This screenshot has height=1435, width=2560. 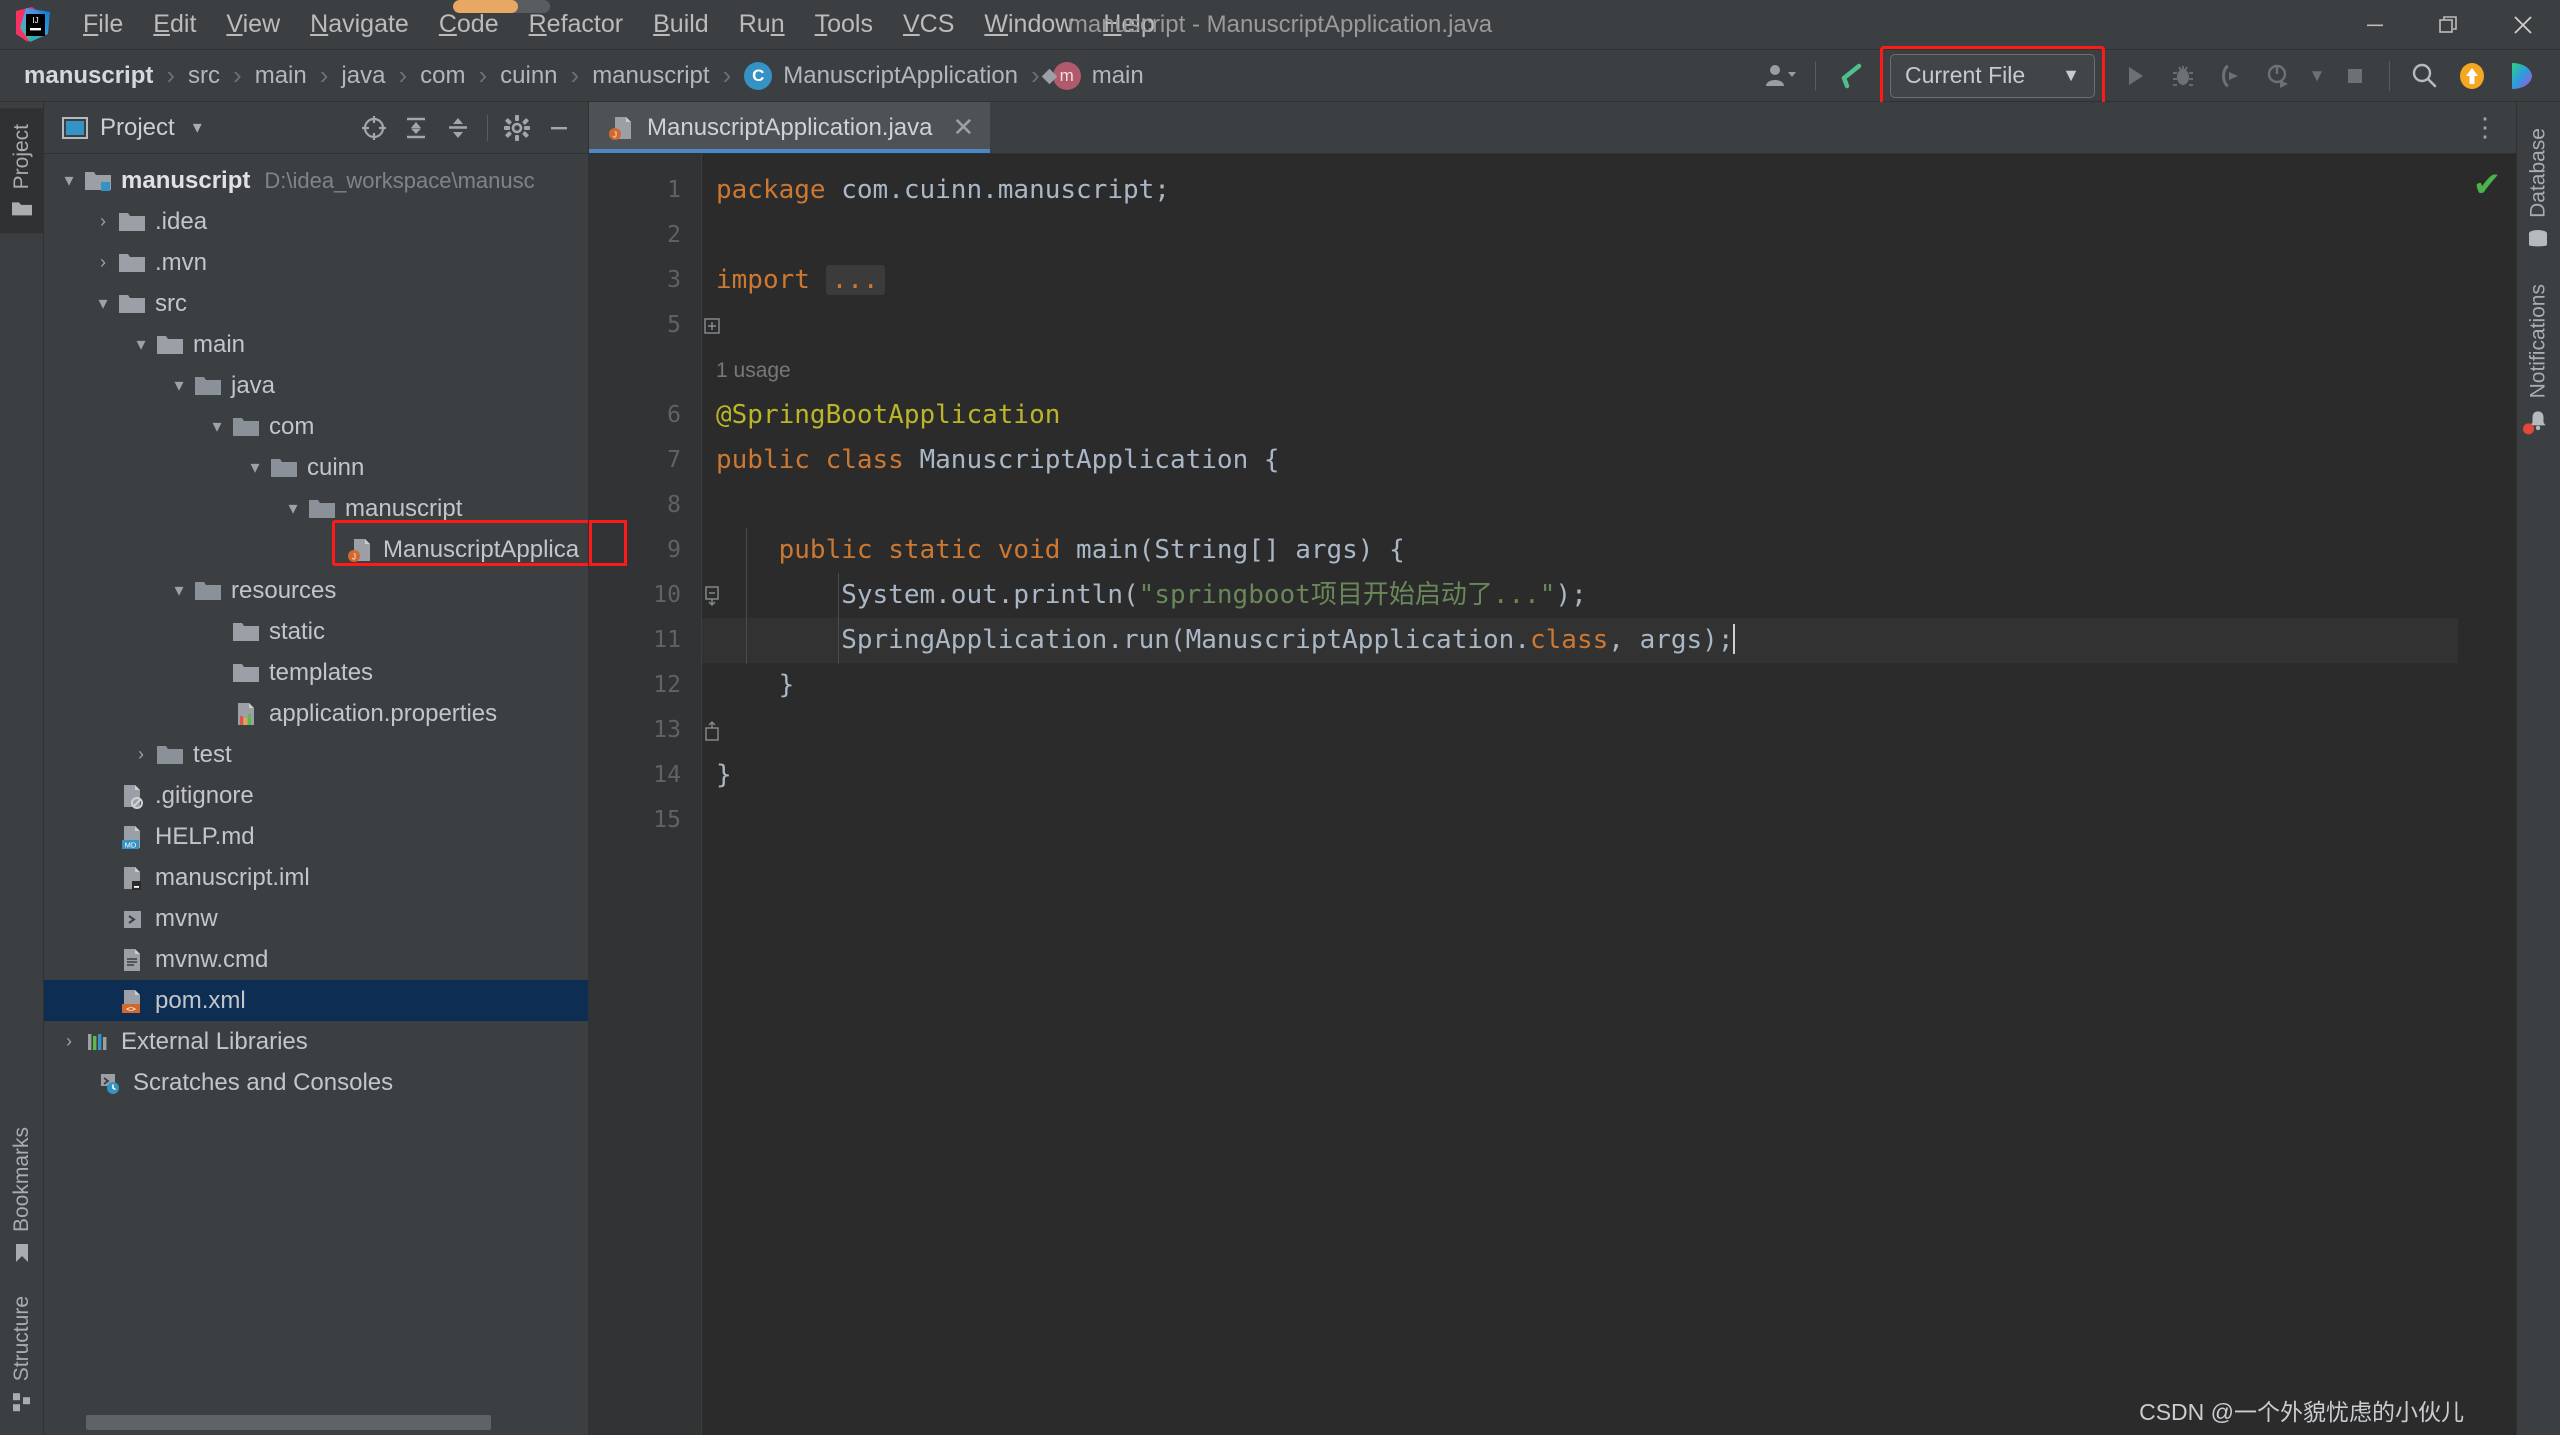 What do you see at coordinates (316, 549) in the screenshot?
I see `tree-row-manuscript-application: J ManuscriptApplica` at bounding box center [316, 549].